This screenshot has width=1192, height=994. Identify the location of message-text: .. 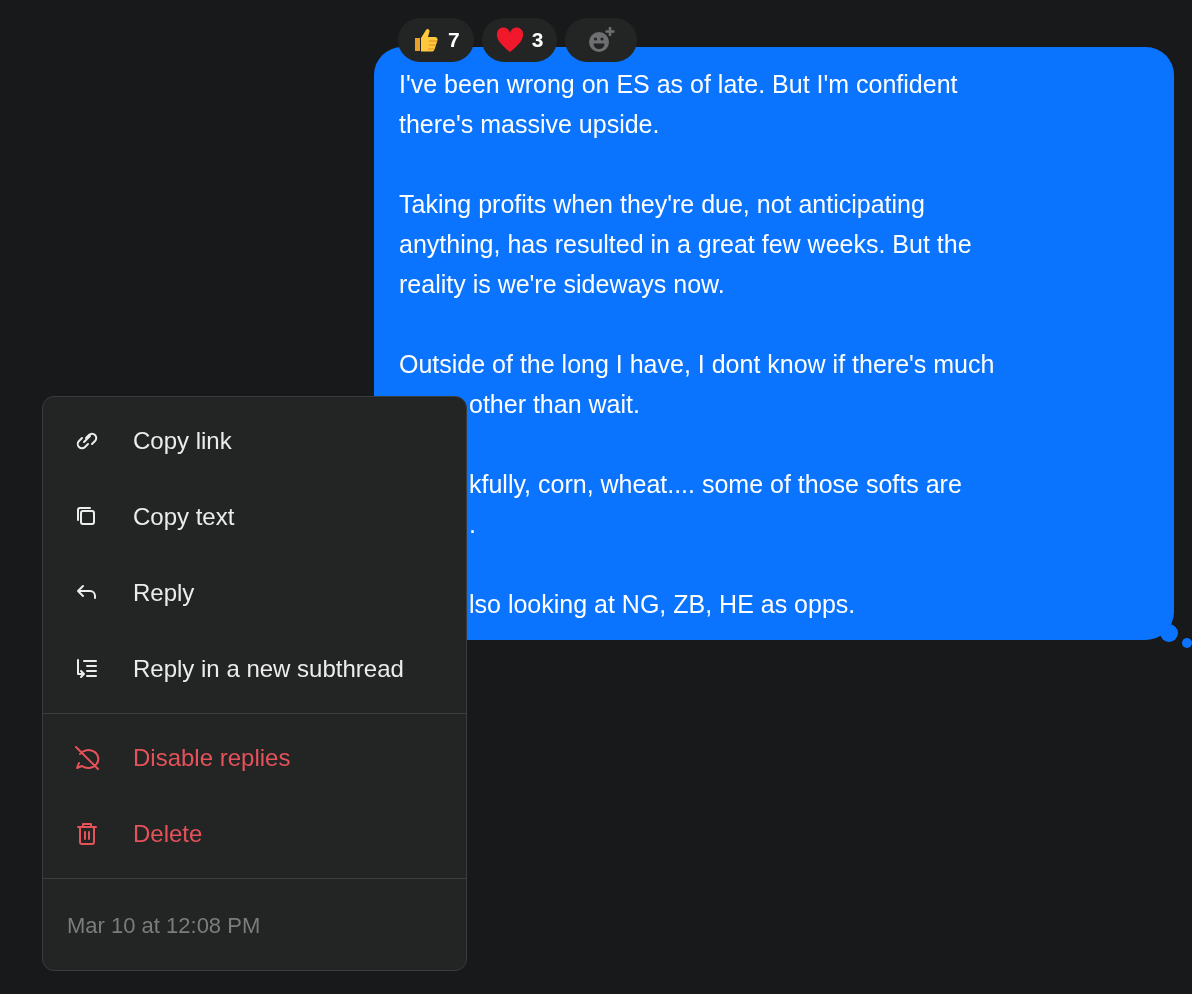
(472, 524).